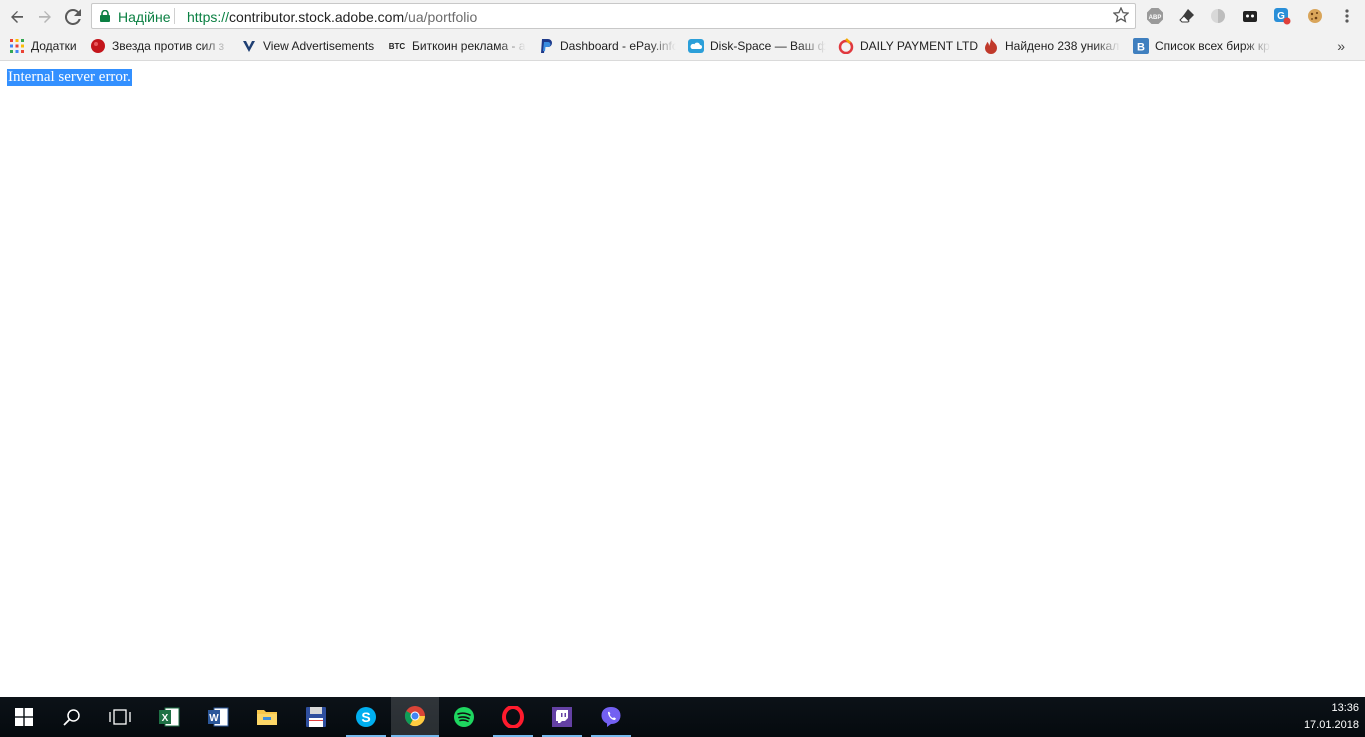 The width and height of the screenshot is (1365, 737). I want to click on bookmark-label: Dashboard - ePay.info, so click(618, 46).